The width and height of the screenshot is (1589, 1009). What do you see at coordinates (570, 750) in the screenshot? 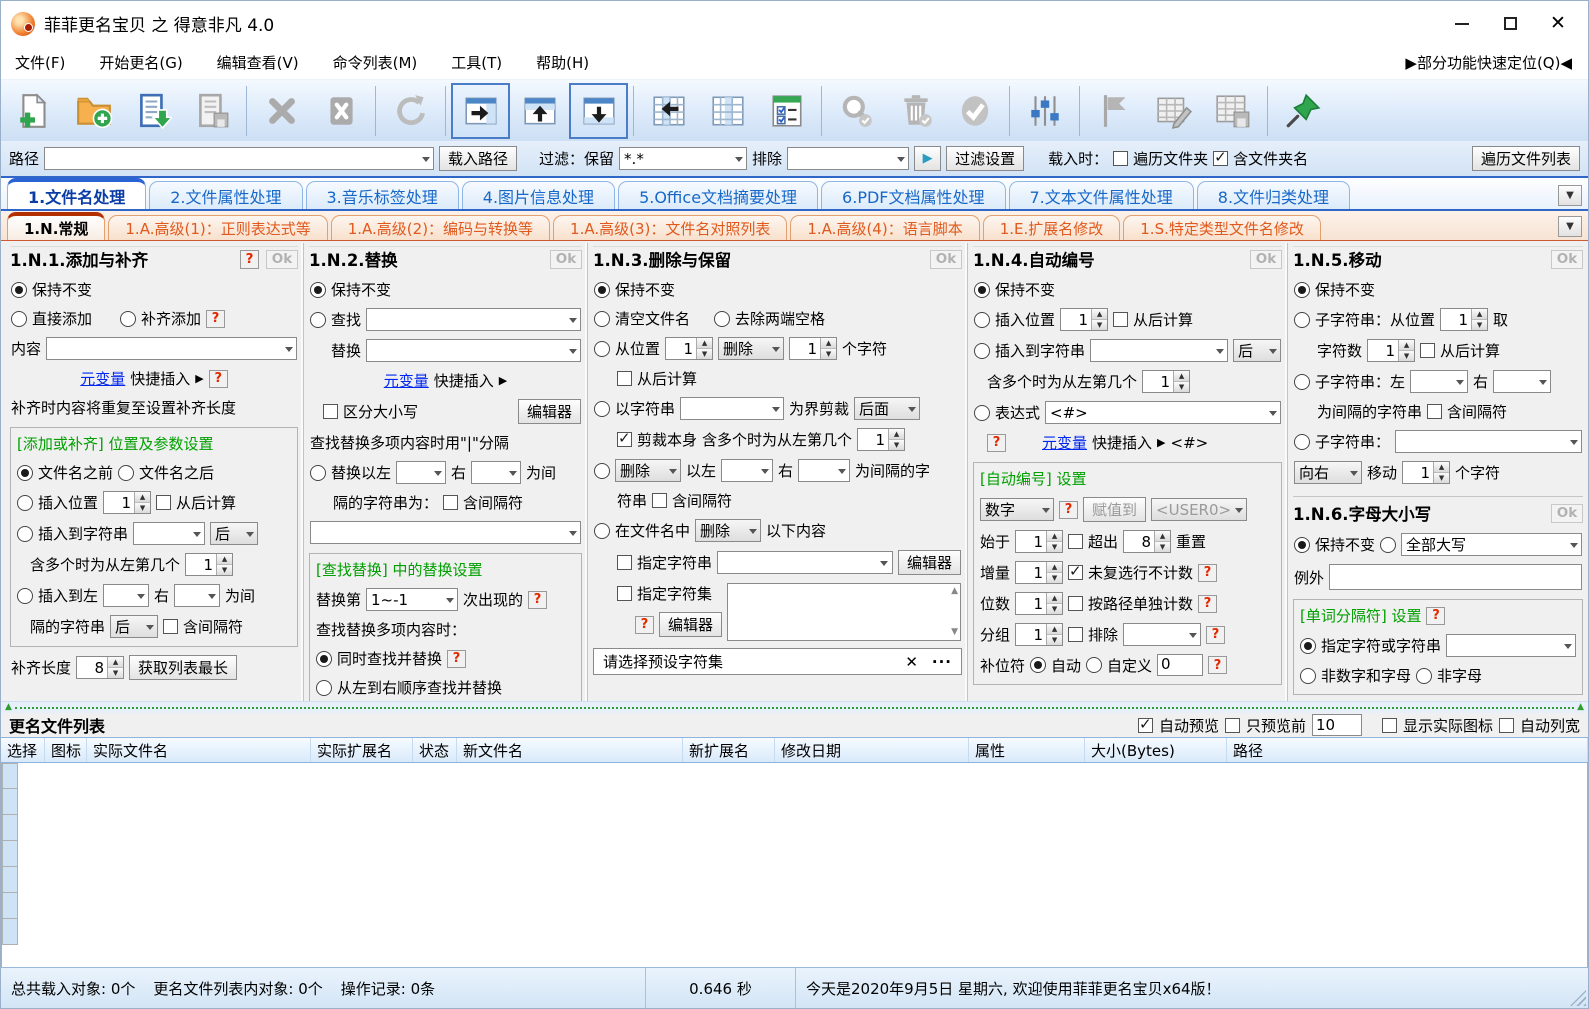
I see `column-header-new-name: 新文件名` at bounding box center [570, 750].